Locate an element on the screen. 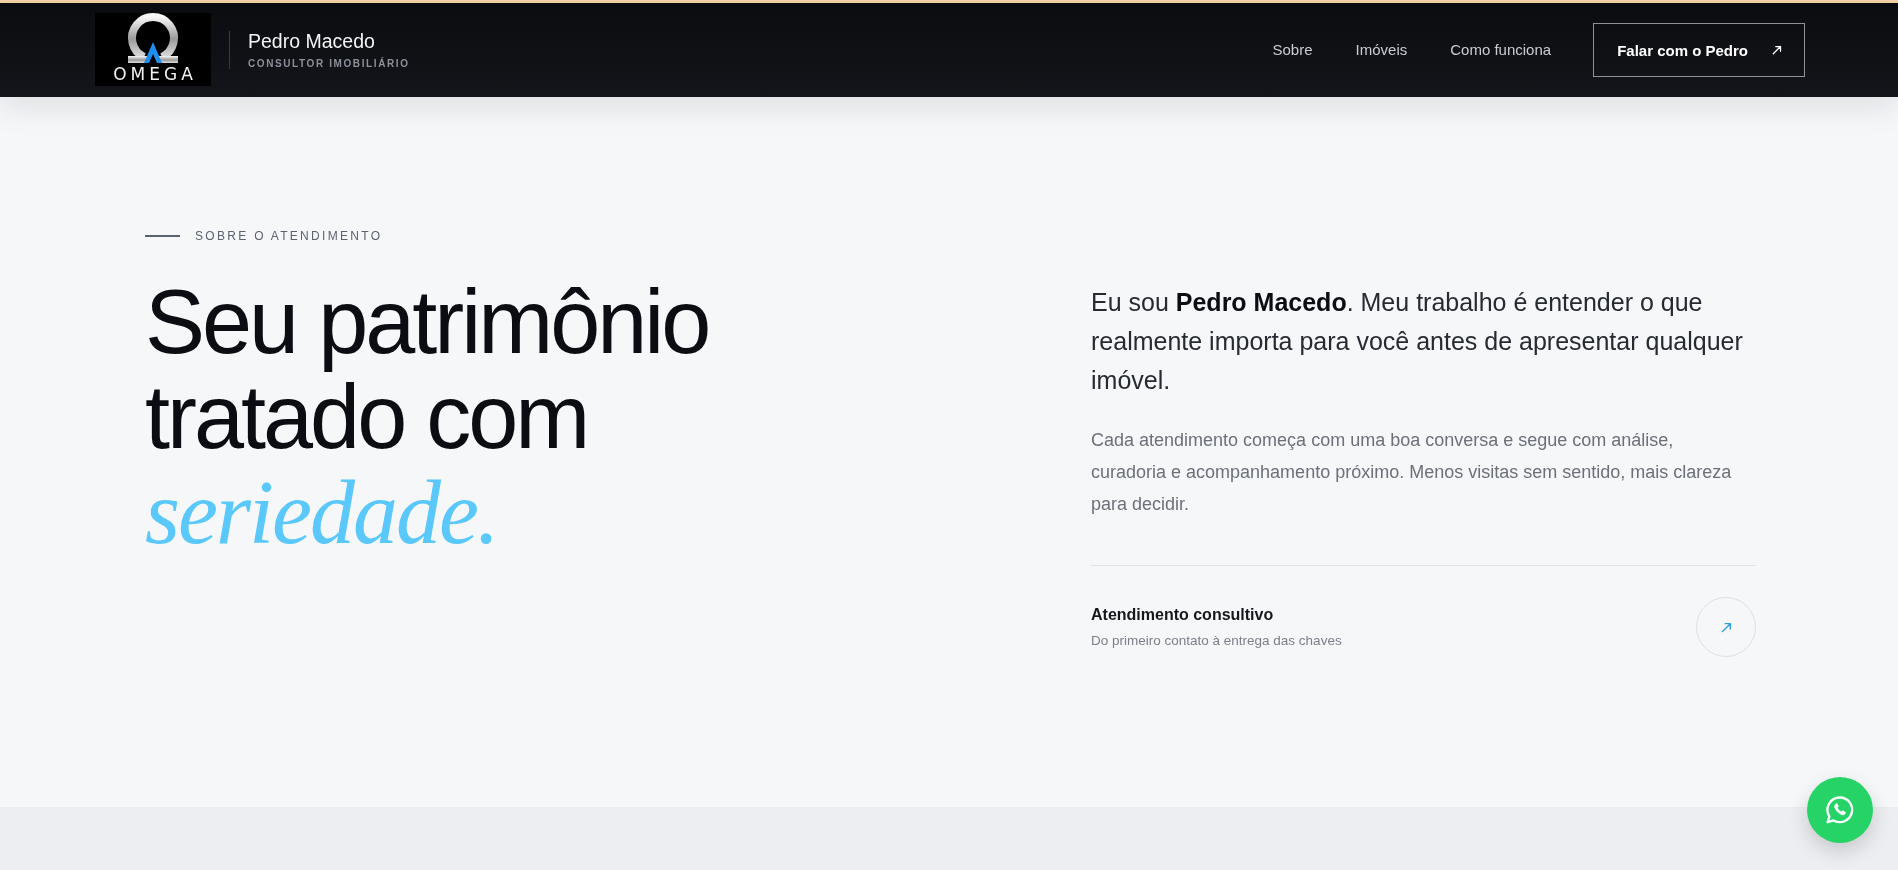 This screenshot has height=870, width=1898. feature-subtitle: Do primeiro contato à entrega das chaves is located at coordinates (1216, 640).